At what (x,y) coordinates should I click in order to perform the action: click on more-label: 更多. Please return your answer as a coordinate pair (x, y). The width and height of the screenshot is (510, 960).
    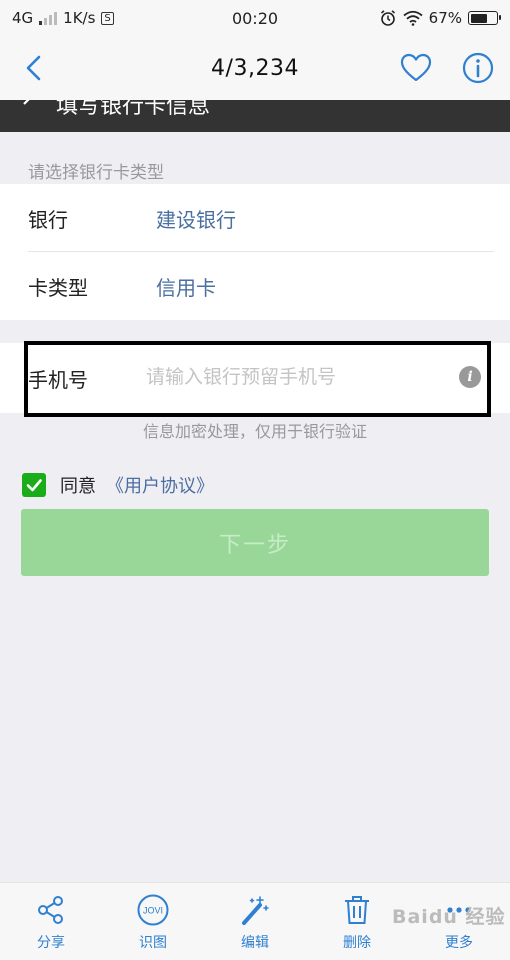
    Looking at the image, I should click on (459, 943).